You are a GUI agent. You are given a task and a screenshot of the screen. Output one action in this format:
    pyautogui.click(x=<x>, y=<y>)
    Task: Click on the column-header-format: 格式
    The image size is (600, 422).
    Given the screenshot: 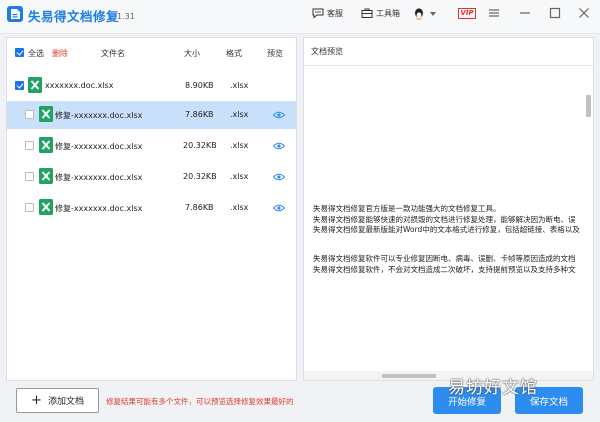 What is the action you would take?
    pyautogui.click(x=234, y=53)
    